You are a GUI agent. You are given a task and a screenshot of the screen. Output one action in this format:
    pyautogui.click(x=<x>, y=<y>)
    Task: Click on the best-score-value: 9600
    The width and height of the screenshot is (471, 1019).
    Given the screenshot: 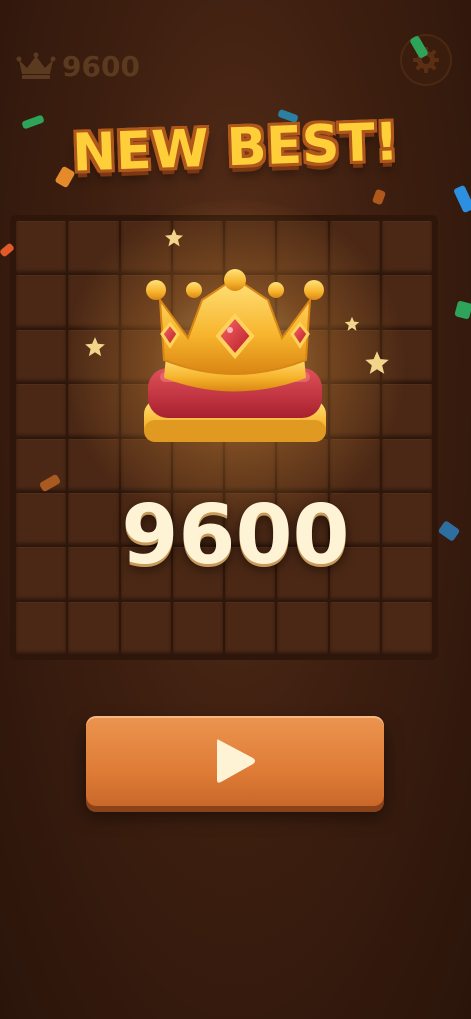 What is the action you would take?
    pyautogui.click(x=101, y=66)
    